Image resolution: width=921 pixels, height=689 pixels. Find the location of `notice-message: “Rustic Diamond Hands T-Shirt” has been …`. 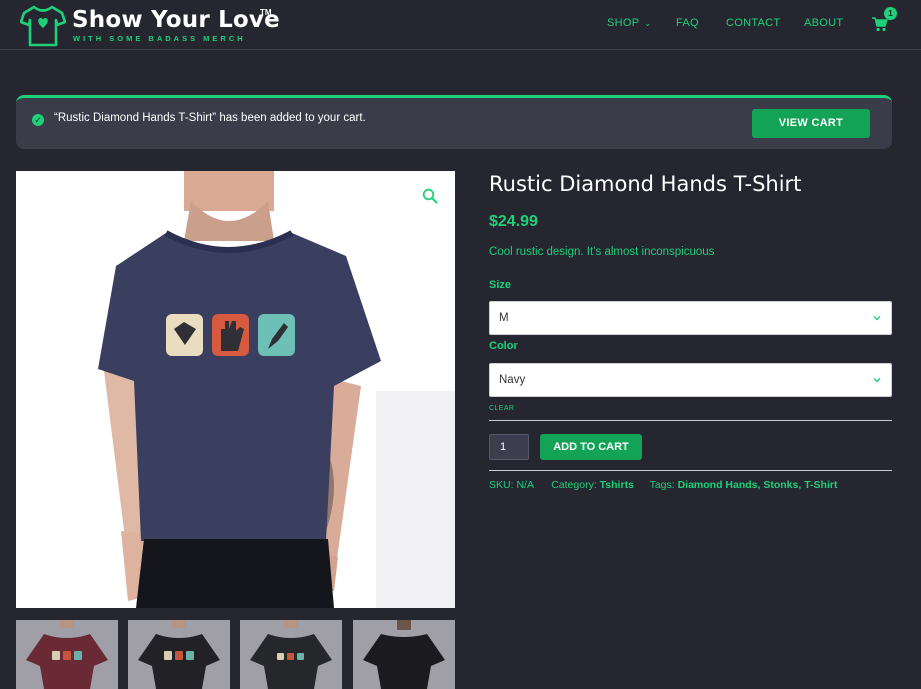

notice-message: “Rustic Diamond Hands T-Shirt” has been … is located at coordinates (210, 118).